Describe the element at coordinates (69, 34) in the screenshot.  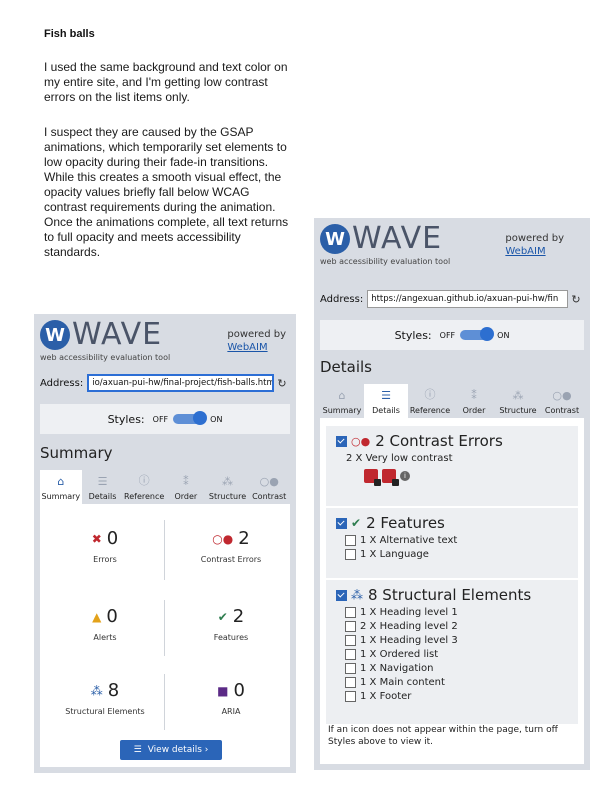
I see `page-title: Fish balls` at that location.